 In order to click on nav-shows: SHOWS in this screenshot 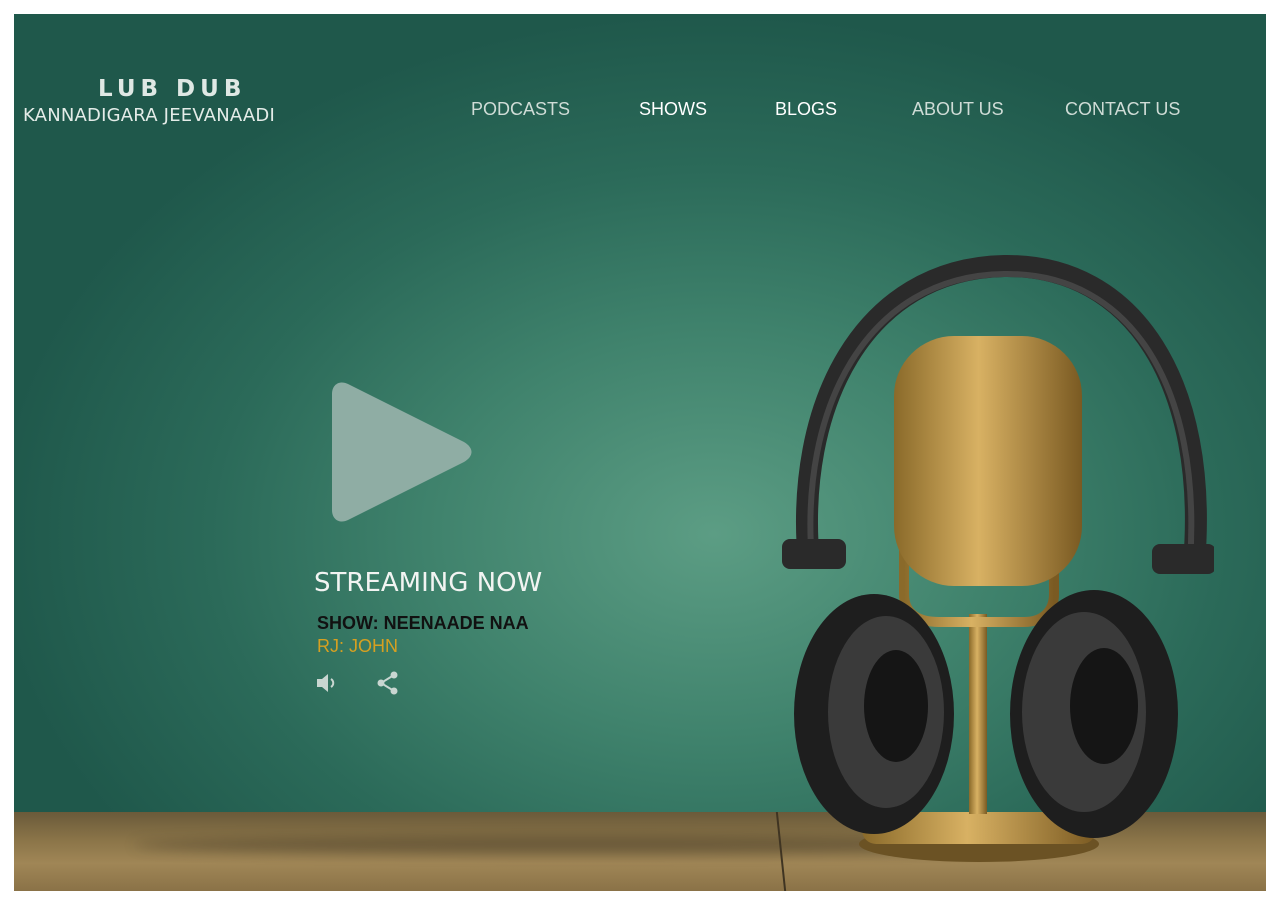, I will do `click(673, 109)`.